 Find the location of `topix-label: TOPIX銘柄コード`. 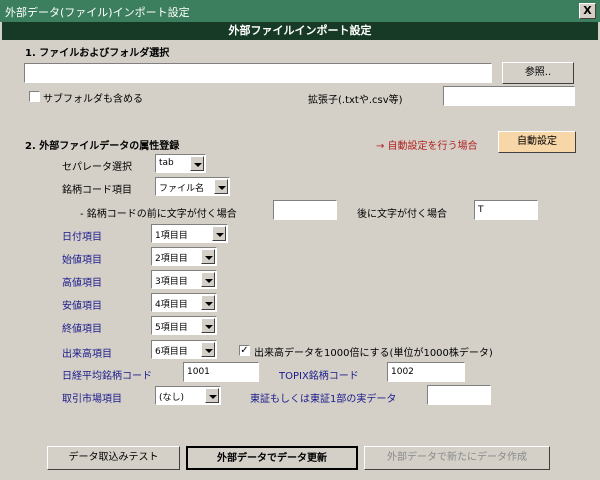

topix-label: TOPIX銘柄コード is located at coordinates (319, 376).